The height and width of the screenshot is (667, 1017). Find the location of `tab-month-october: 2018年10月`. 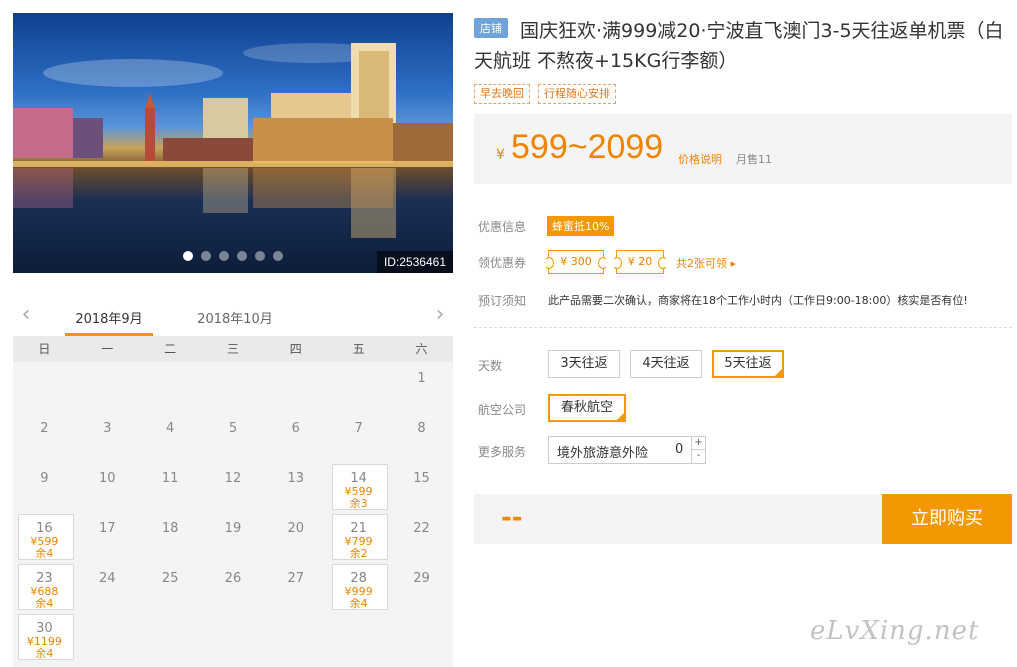

tab-month-october: 2018年10月 is located at coordinates (235, 322).